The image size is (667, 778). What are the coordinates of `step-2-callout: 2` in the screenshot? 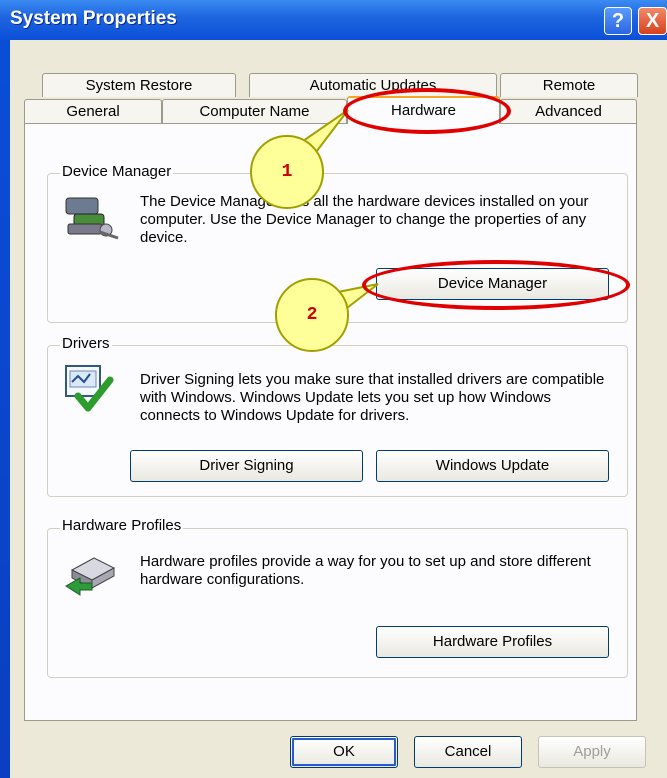 It's located at (312, 315).